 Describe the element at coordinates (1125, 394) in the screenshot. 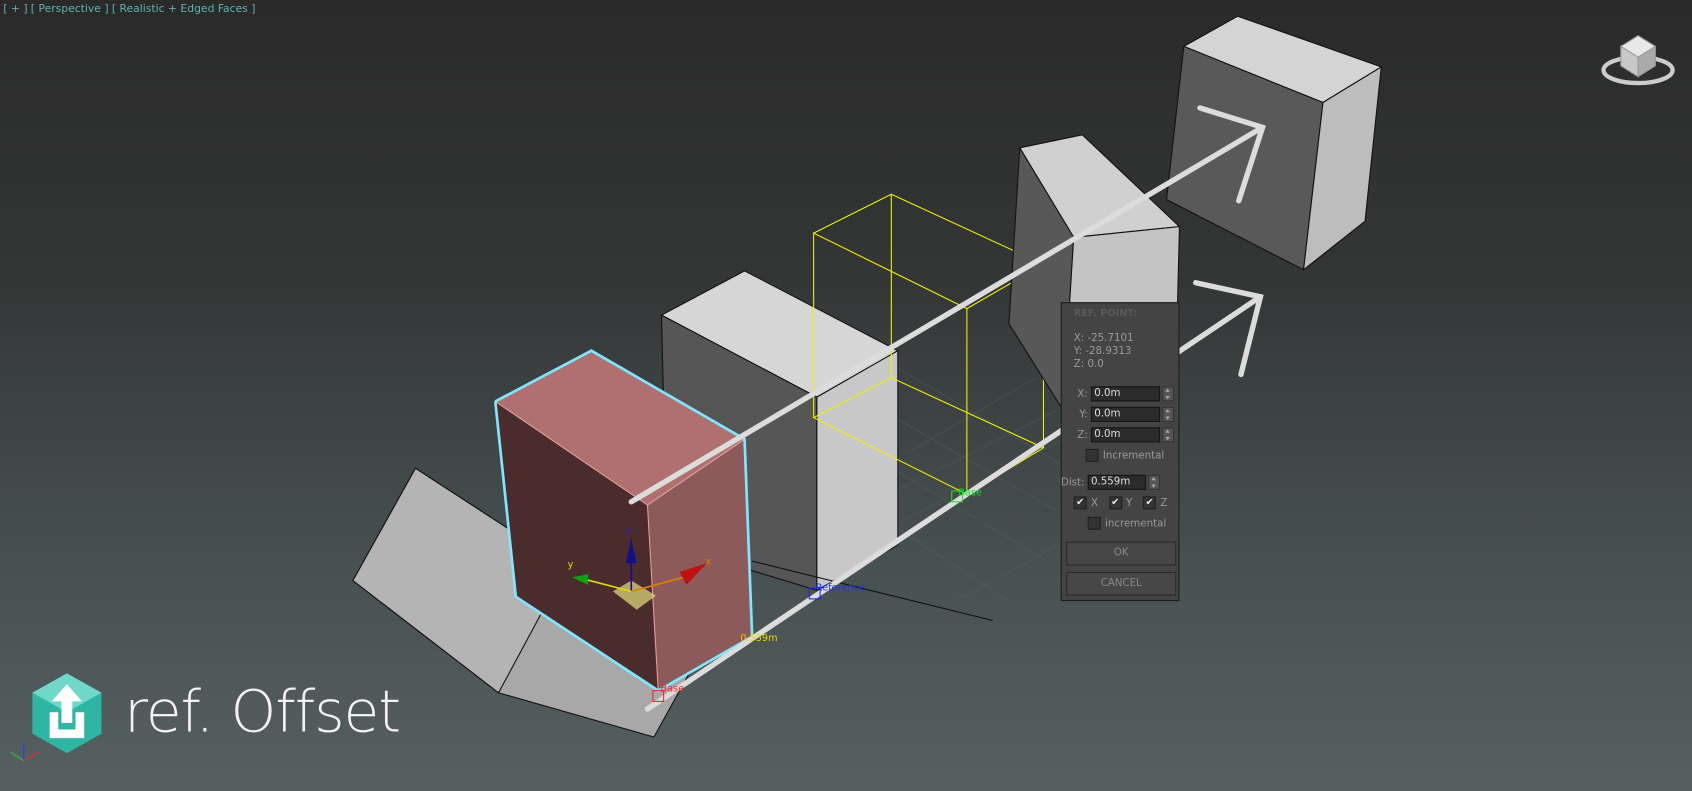

I see `x-offset-input: 0.0m` at that location.